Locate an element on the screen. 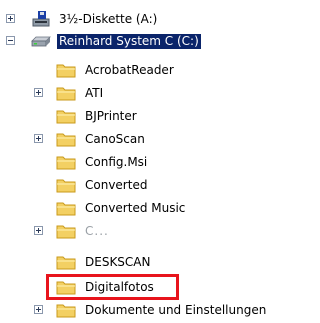  tree-item-folder: Config.Msi is located at coordinates (144, 163).